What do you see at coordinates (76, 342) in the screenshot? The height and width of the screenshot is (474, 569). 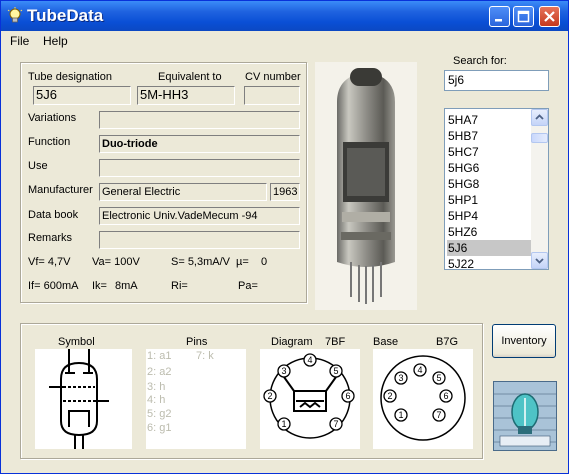 I see `symbol-label: Symbol` at bounding box center [76, 342].